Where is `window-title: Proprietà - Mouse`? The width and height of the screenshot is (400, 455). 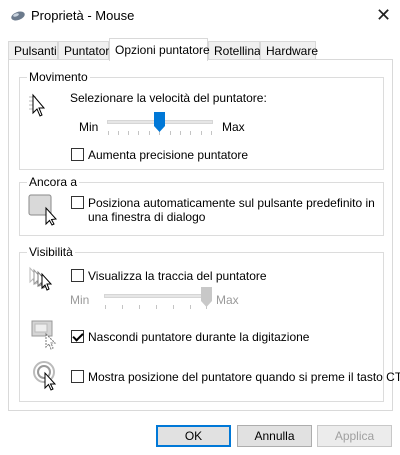 window-title: Proprietà - Mouse is located at coordinates (83, 15).